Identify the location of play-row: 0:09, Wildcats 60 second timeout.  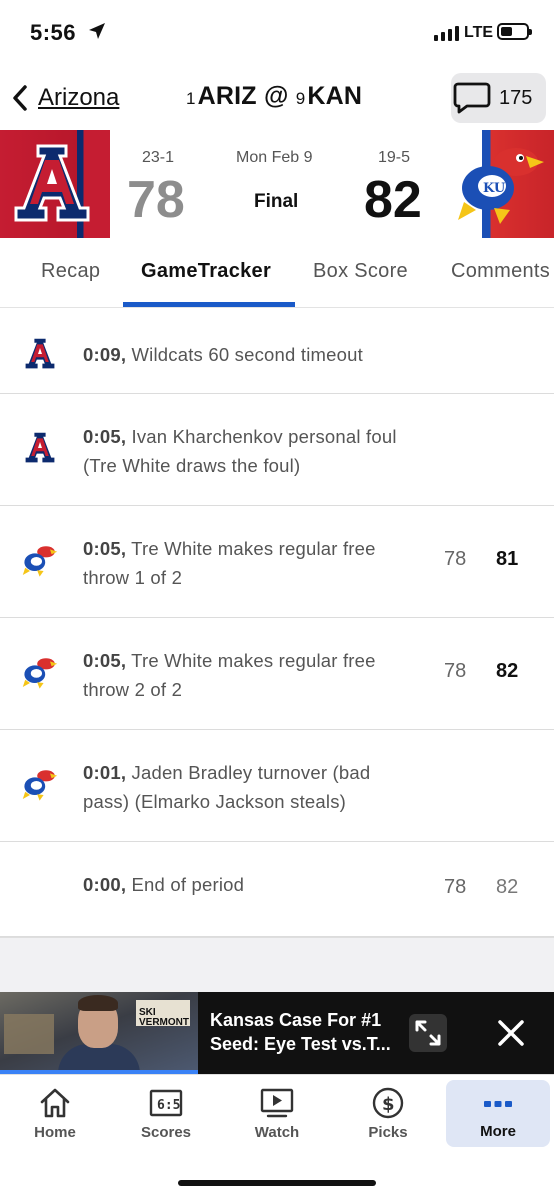
(277, 351).